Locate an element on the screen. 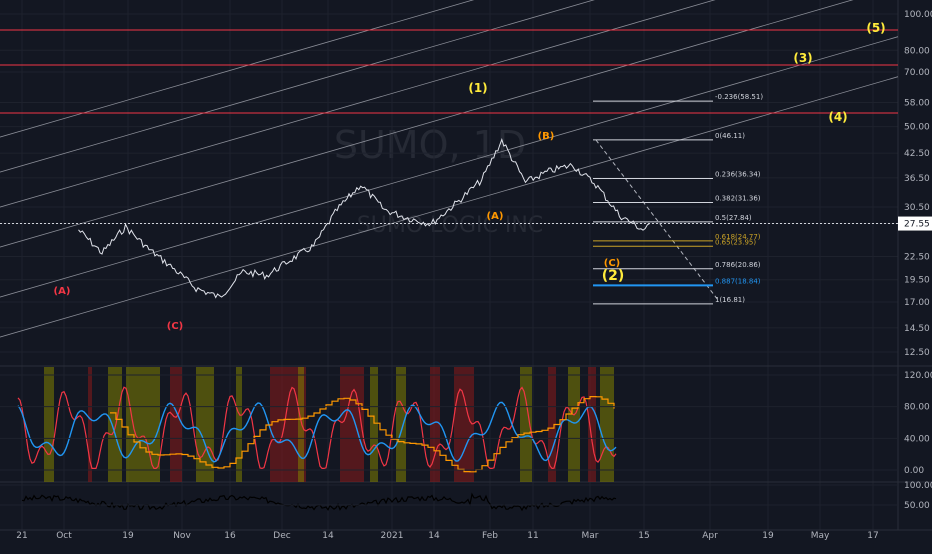 The width and height of the screenshot is (932, 554). price-tick-label: 30.50 is located at coordinates (917, 208).